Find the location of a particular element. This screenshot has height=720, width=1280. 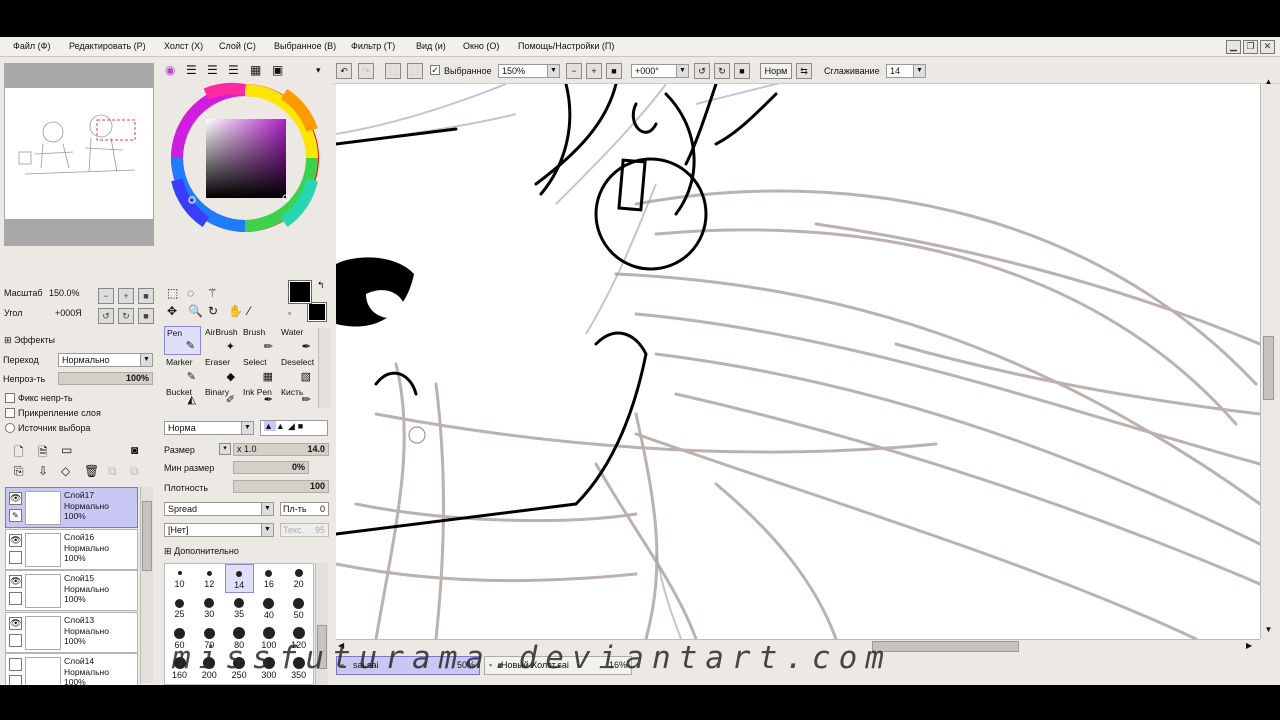

canvas-vscroll-thumb is located at coordinates (1268, 368).